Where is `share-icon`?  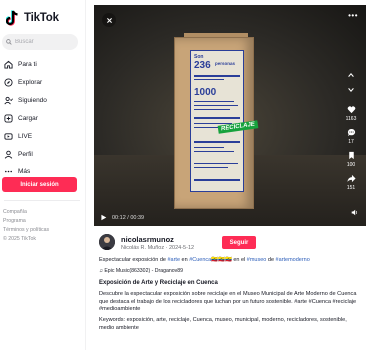
share-icon is located at coordinates (351, 178).